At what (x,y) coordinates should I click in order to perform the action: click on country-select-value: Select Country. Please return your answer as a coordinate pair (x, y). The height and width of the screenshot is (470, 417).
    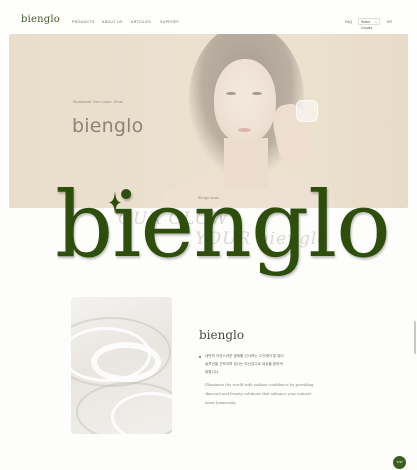
    Looking at the image, I should click on (367, 25).